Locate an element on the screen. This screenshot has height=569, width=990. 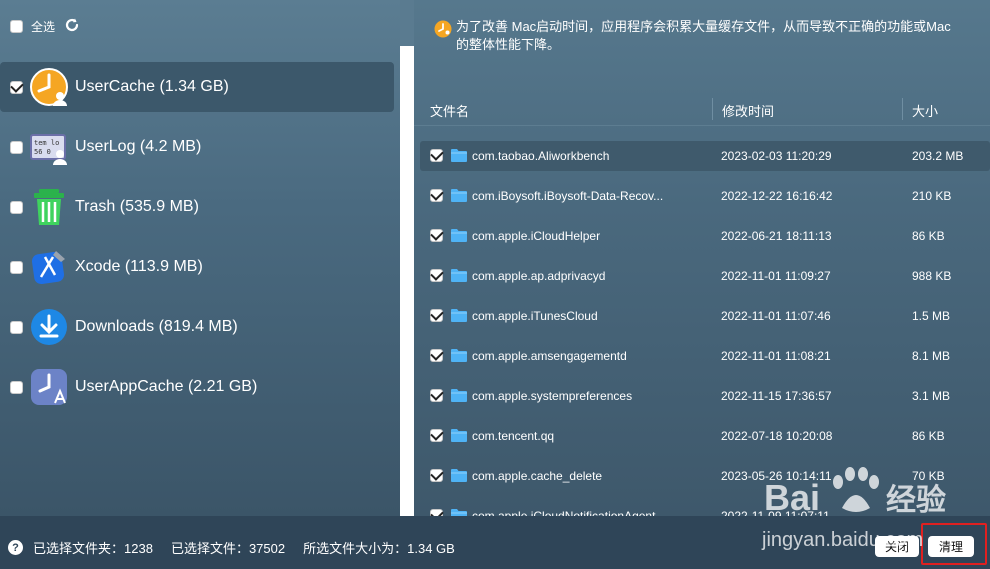
category-item-xcode: Xcode (113.9 MB) is located at coordinates (197, 267).